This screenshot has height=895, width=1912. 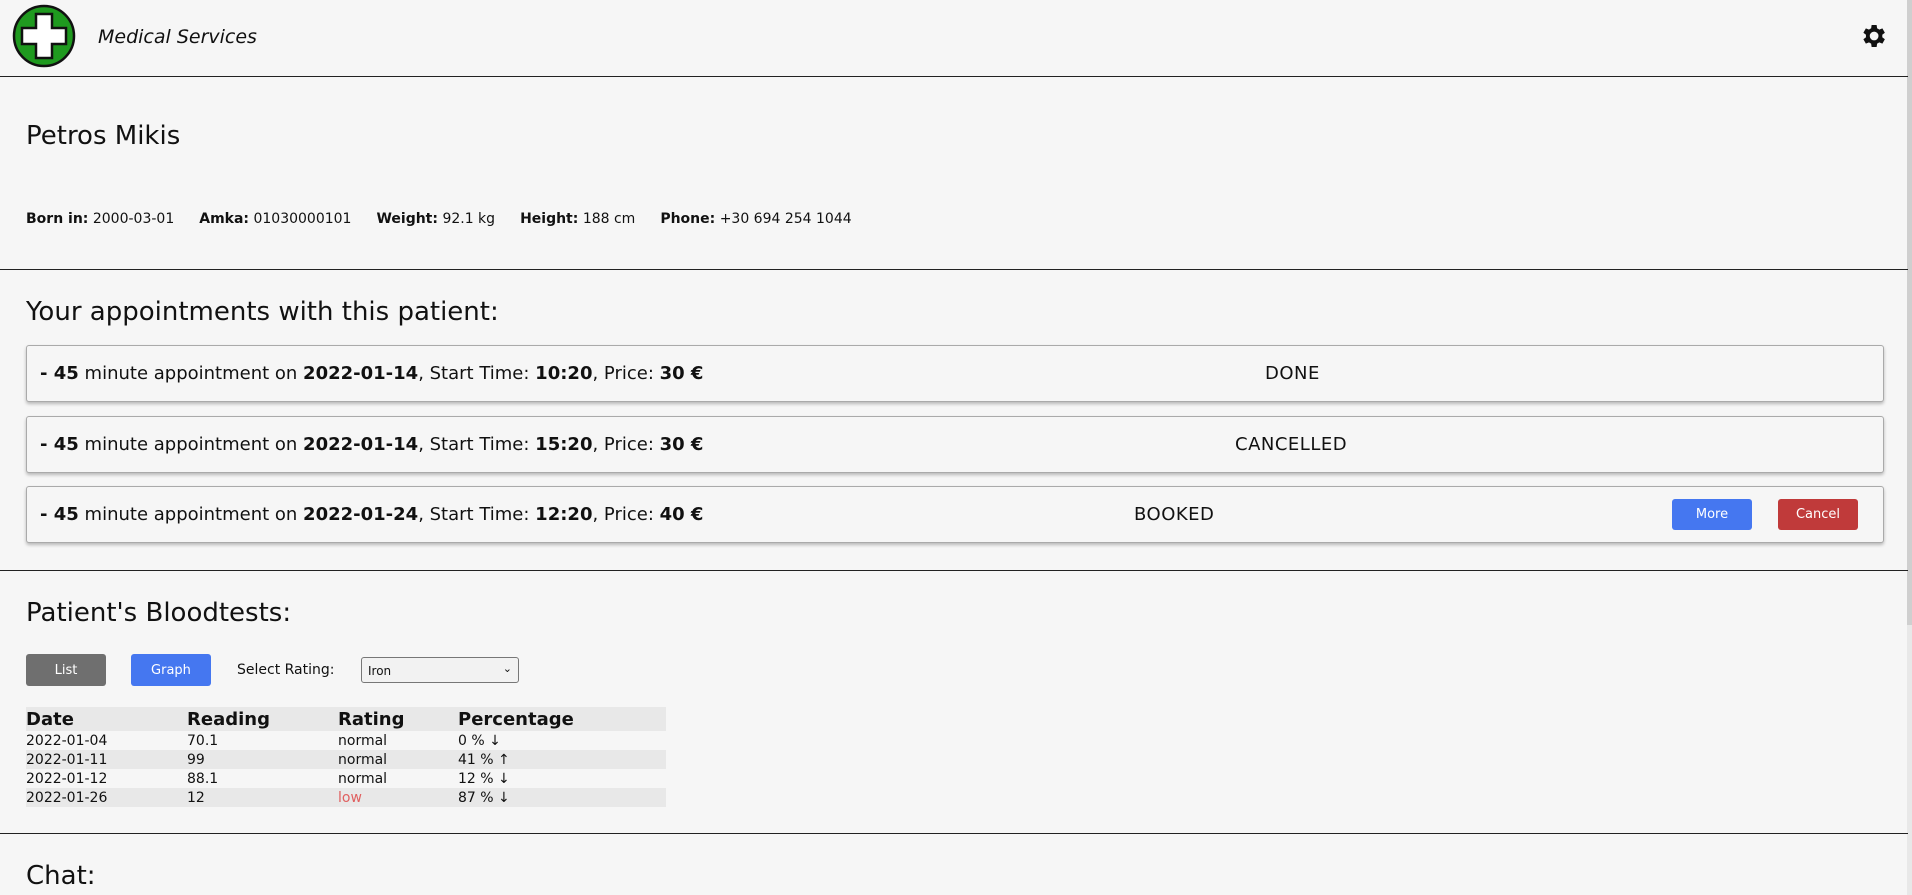 I want to click on weight-value: 92.1 kg, so click(x=469, y=219).